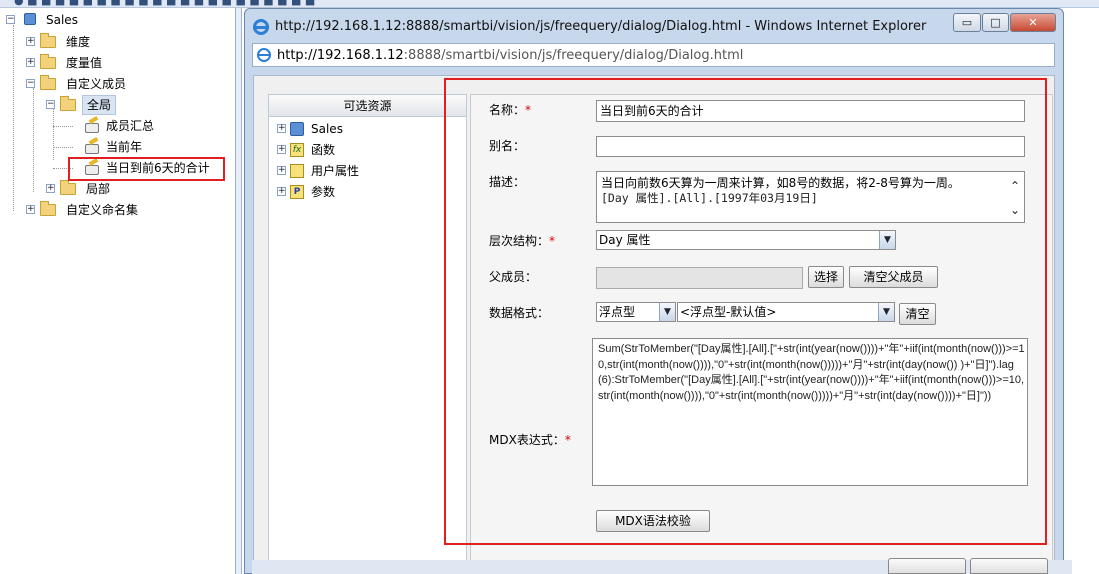 This screenshot has height=574, width=1099. What do you see at coordinates (124, 147) in the screenshot?
I see `tree-node-label: 当前年` at bounding box center [124, 147].